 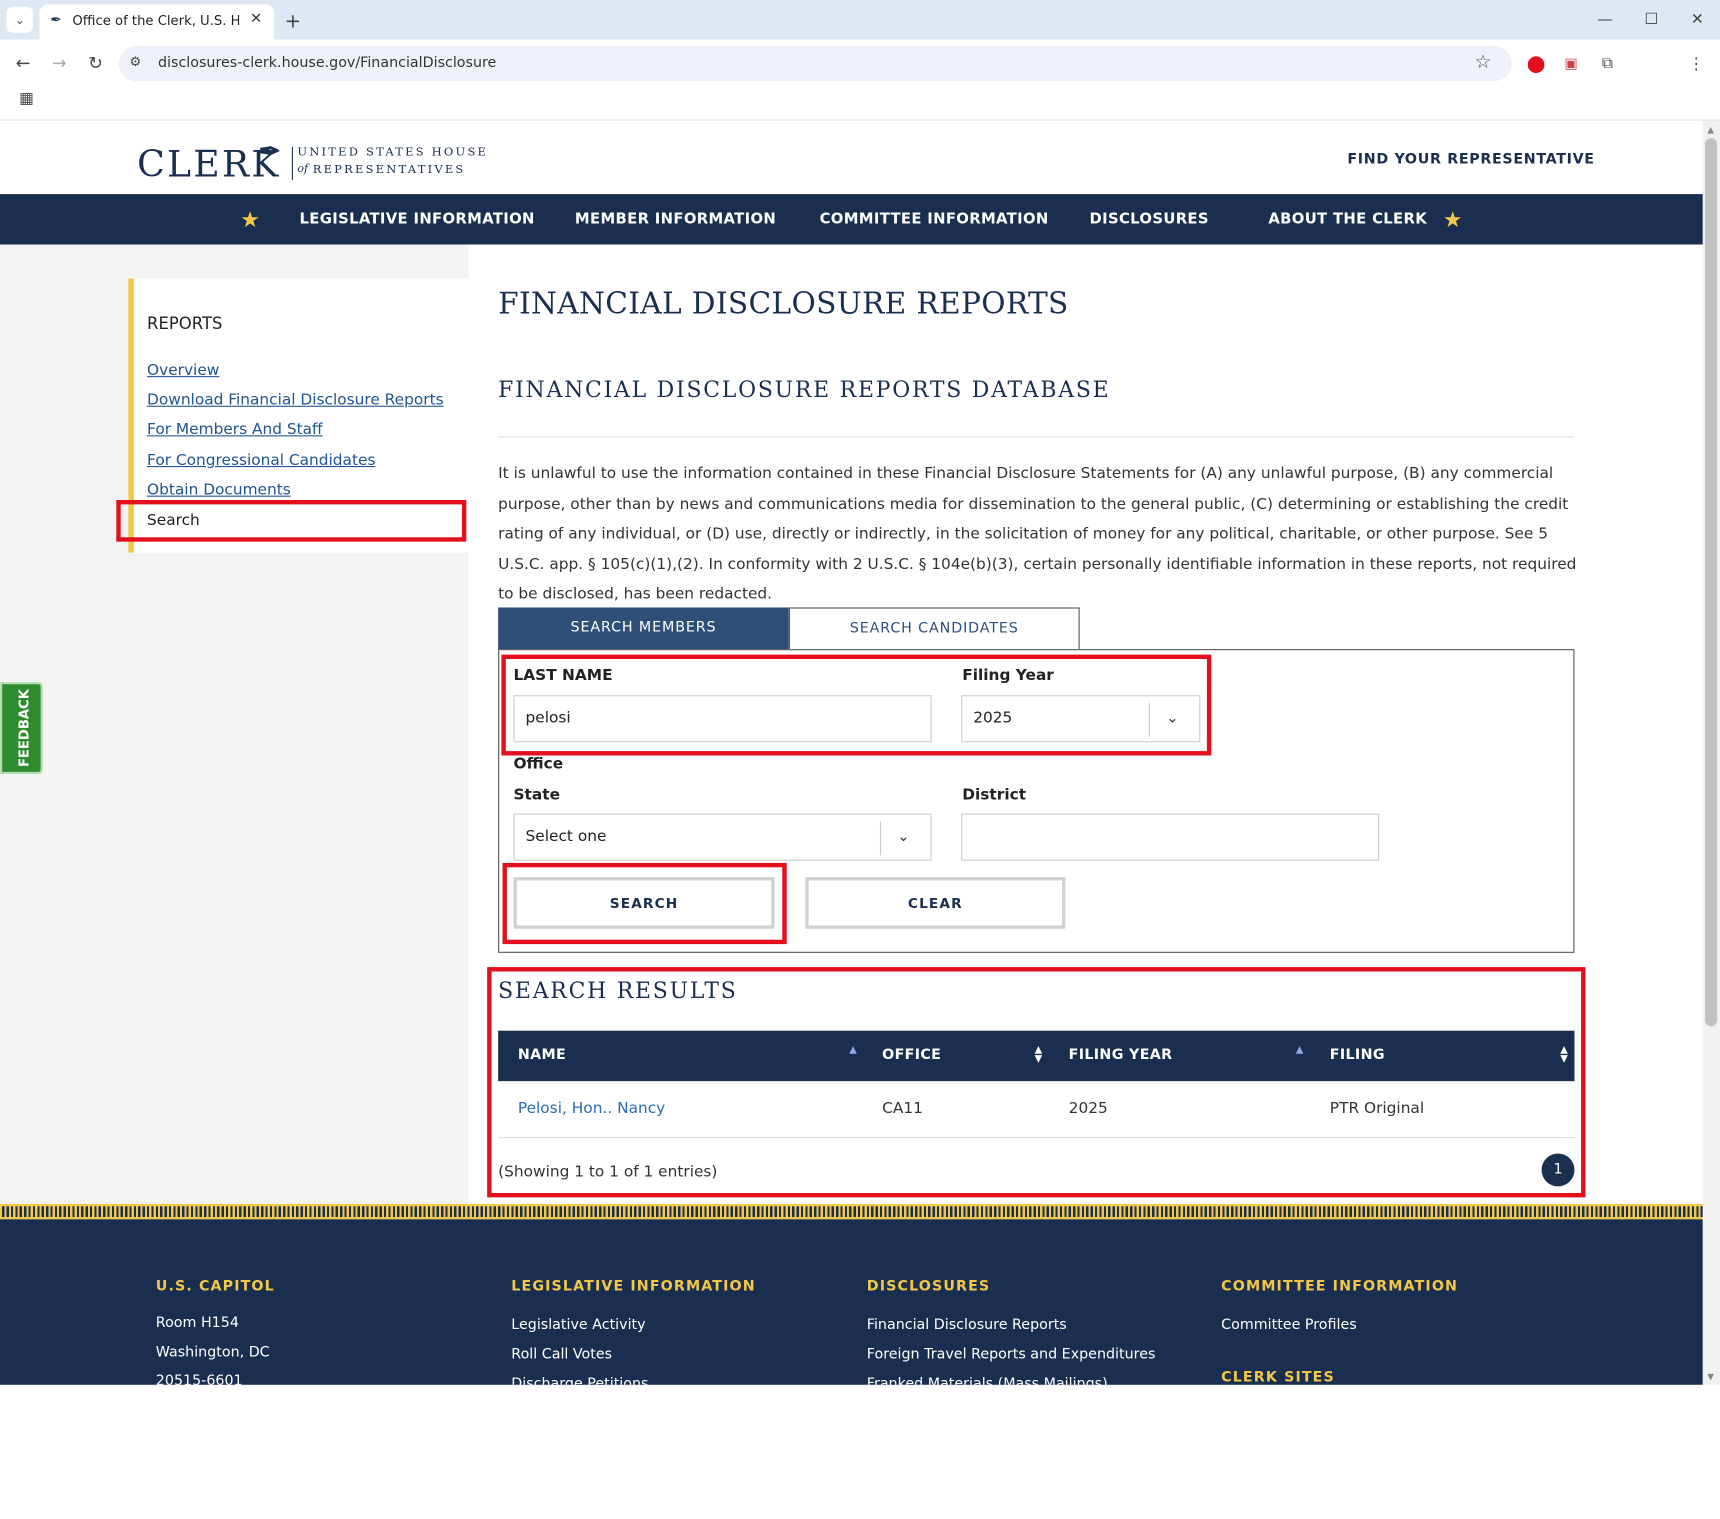 I want to click on chevron-down-icon: ⌄, so click(x=903, y=837).